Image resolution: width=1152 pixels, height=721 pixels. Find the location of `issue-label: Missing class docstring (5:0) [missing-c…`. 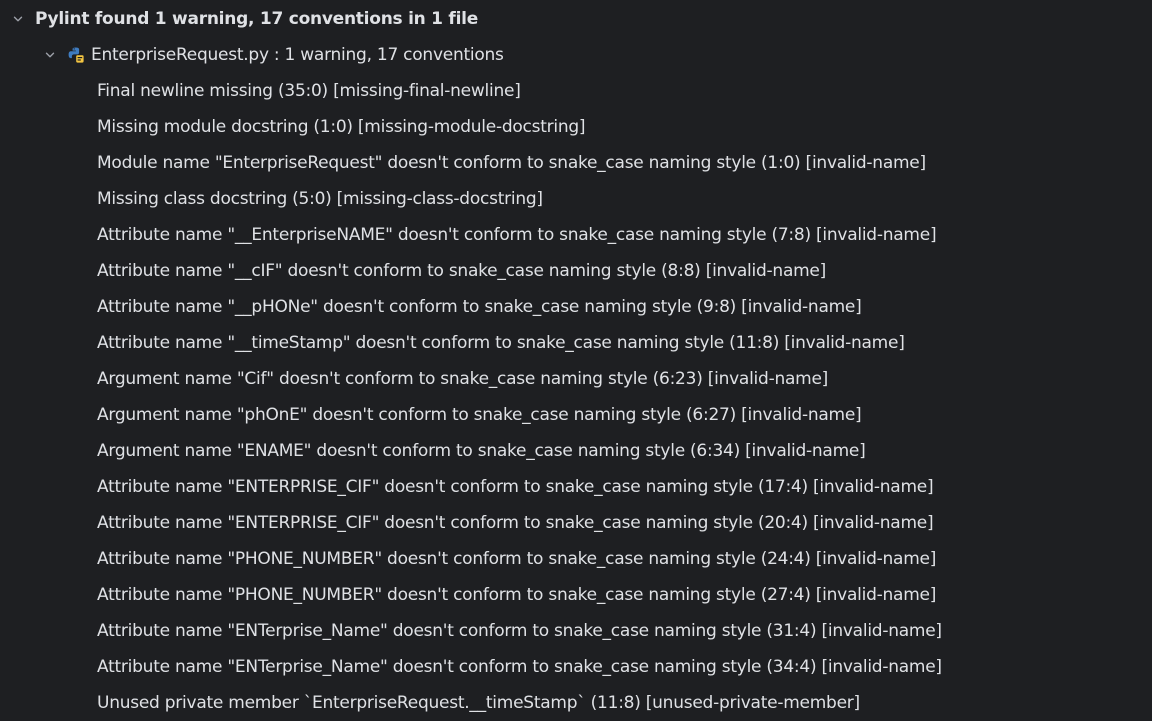

issue-label: Missing class docstring (5:0) [missing-c… is located at coordinates (320, 199).